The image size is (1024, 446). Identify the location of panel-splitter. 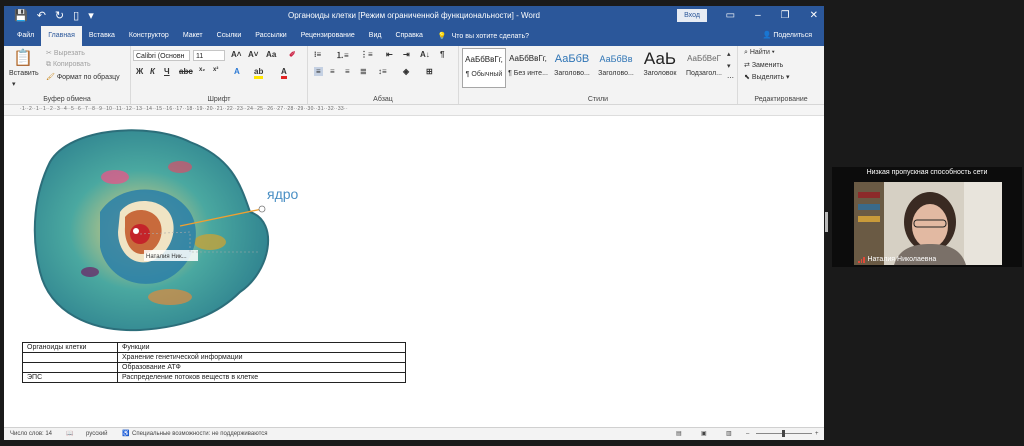
(826, 222).